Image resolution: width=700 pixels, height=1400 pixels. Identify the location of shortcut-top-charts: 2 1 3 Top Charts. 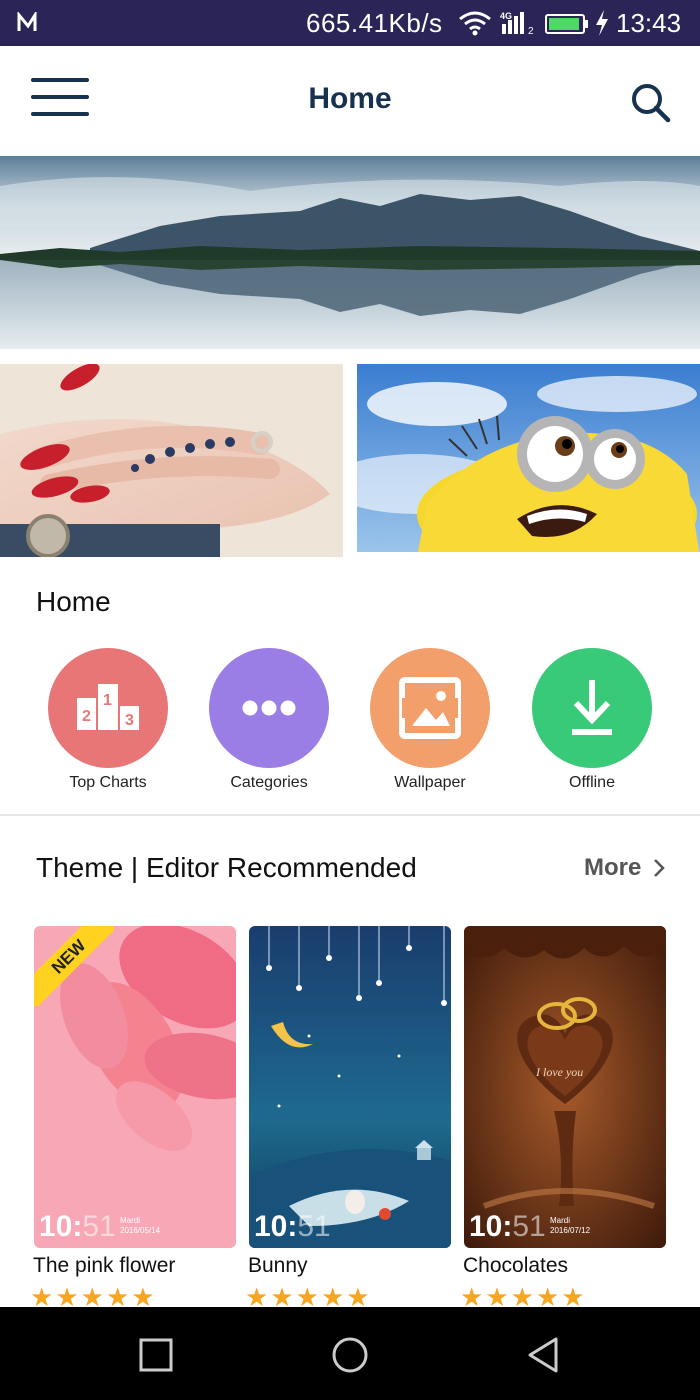
(108, 720).